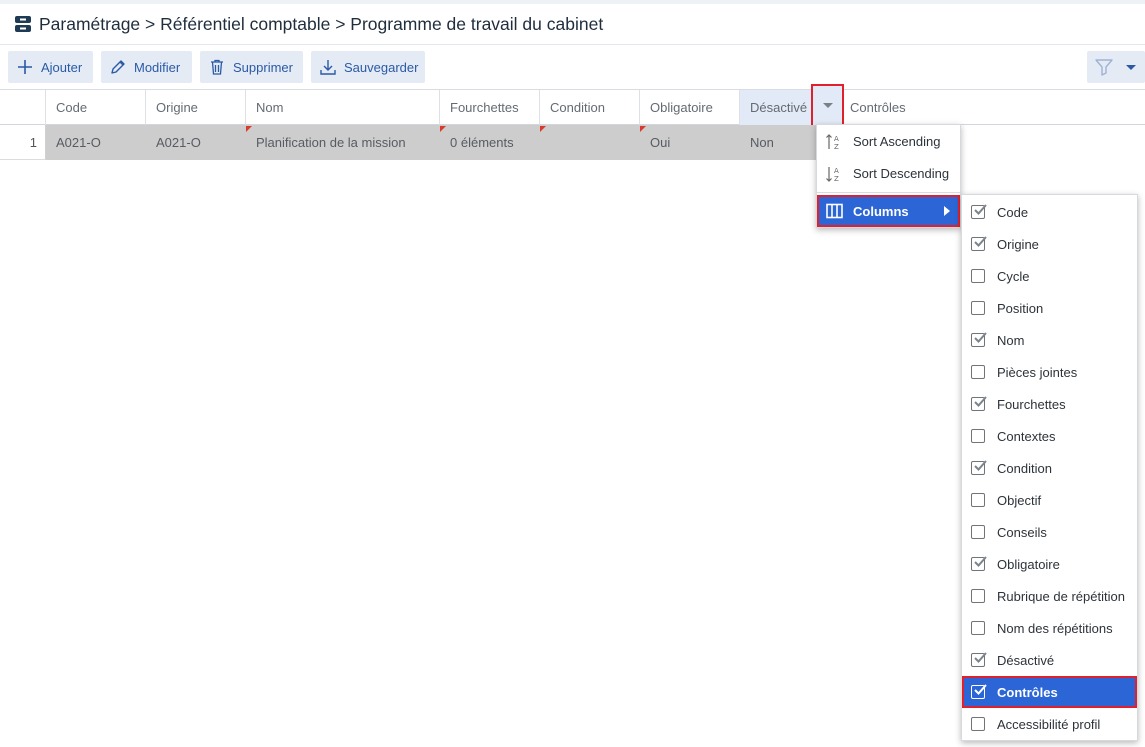  I want to click on menu-separator, so click(888, 192).